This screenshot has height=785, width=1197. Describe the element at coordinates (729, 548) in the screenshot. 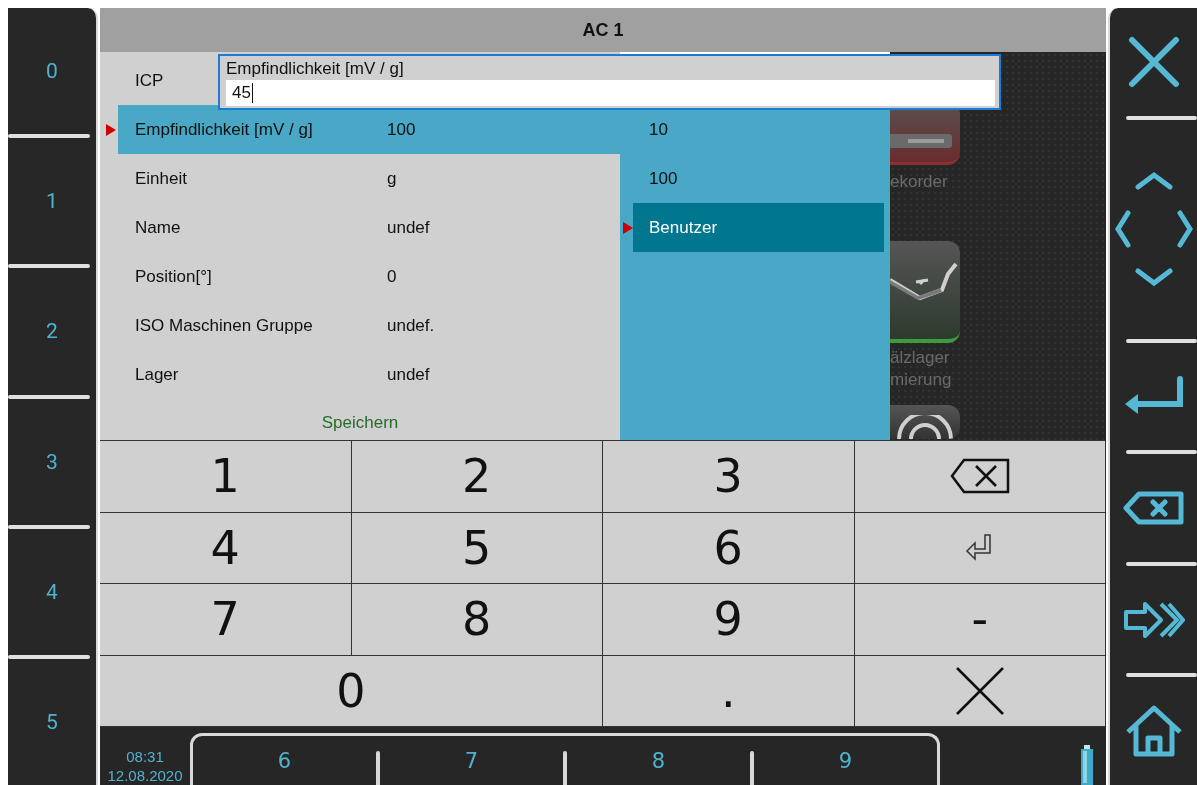

I see `keypad-key: 6` at that location.